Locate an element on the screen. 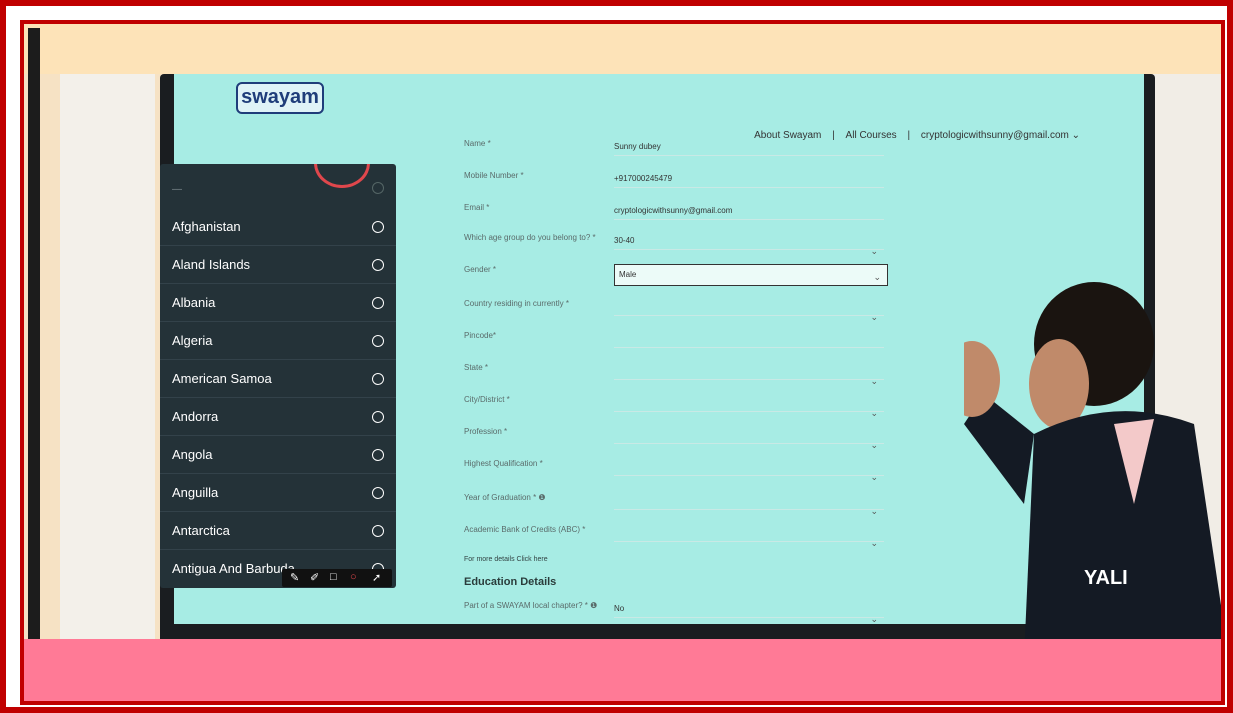  form-row-name: Name * Sunny dubey is located at coordinates (679, 149).